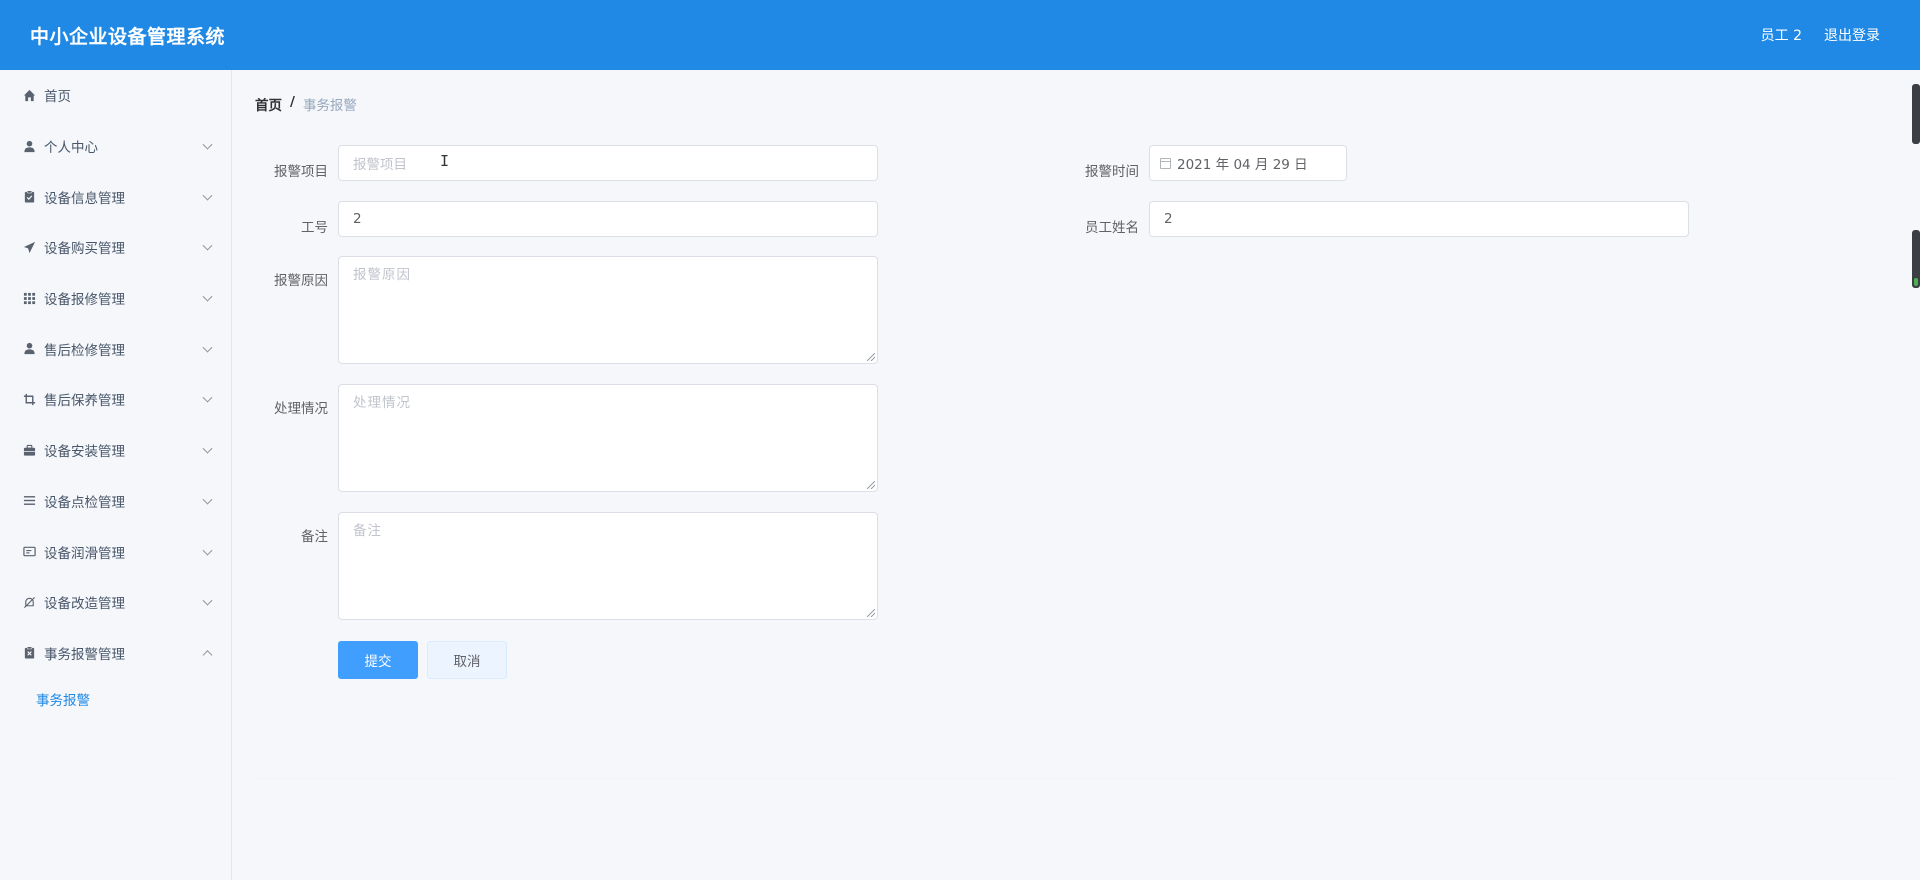 The image size is (1920, 880). I want to click on handle-textarea: 处理情况, so click(608, 438).